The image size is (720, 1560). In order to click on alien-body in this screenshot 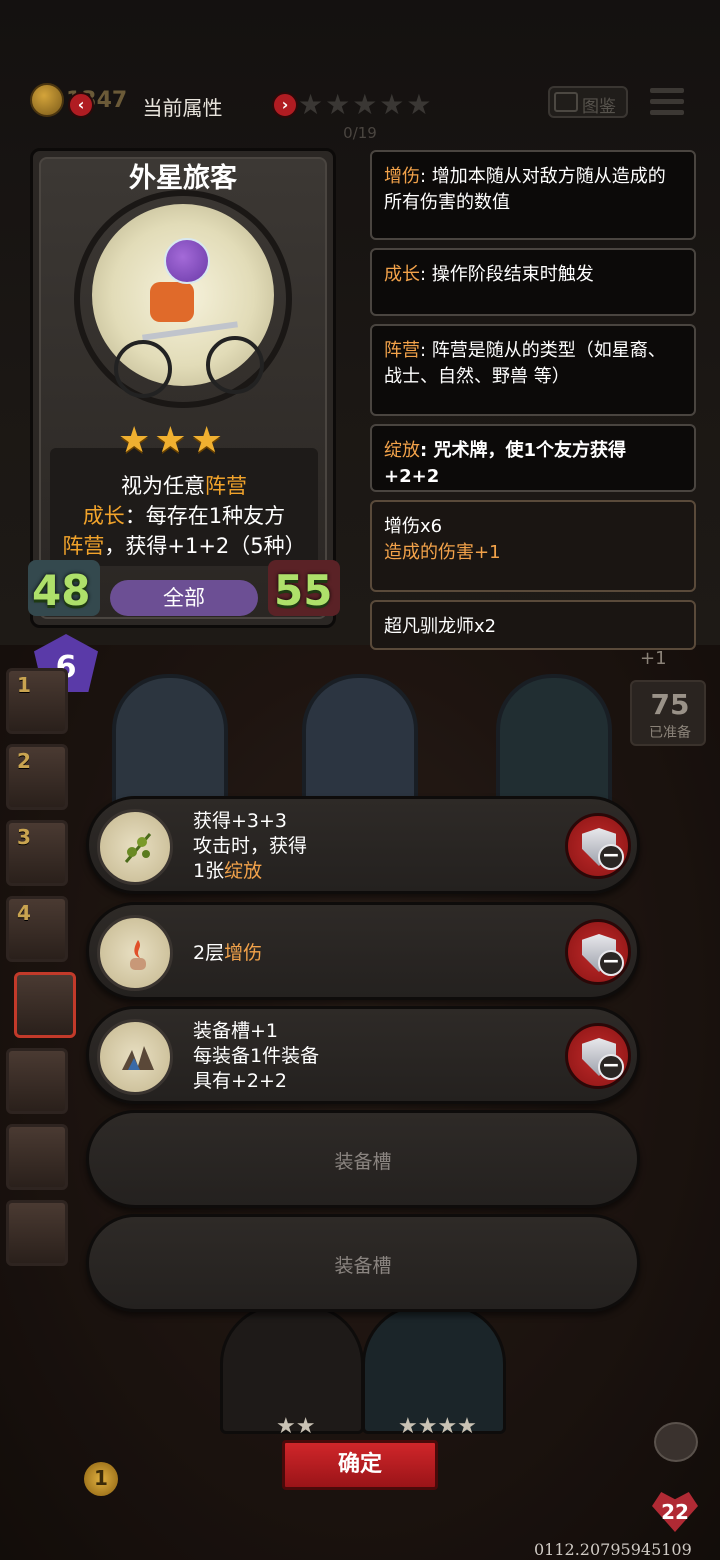, I will do `click(172, 302)`.